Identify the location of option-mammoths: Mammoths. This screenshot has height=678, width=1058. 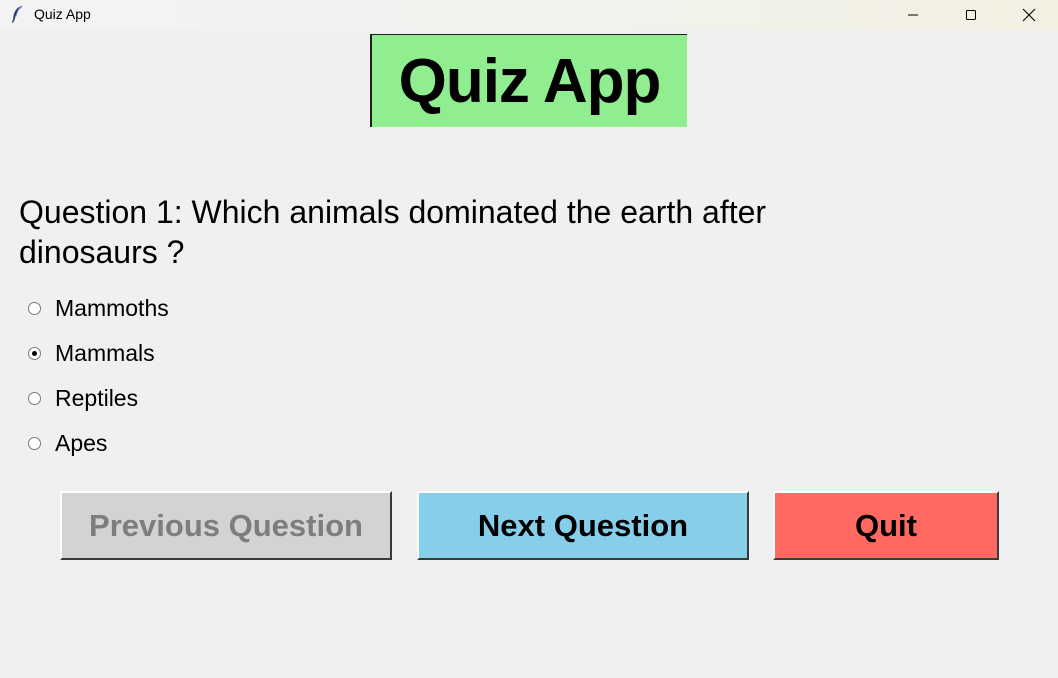
(176, 308).